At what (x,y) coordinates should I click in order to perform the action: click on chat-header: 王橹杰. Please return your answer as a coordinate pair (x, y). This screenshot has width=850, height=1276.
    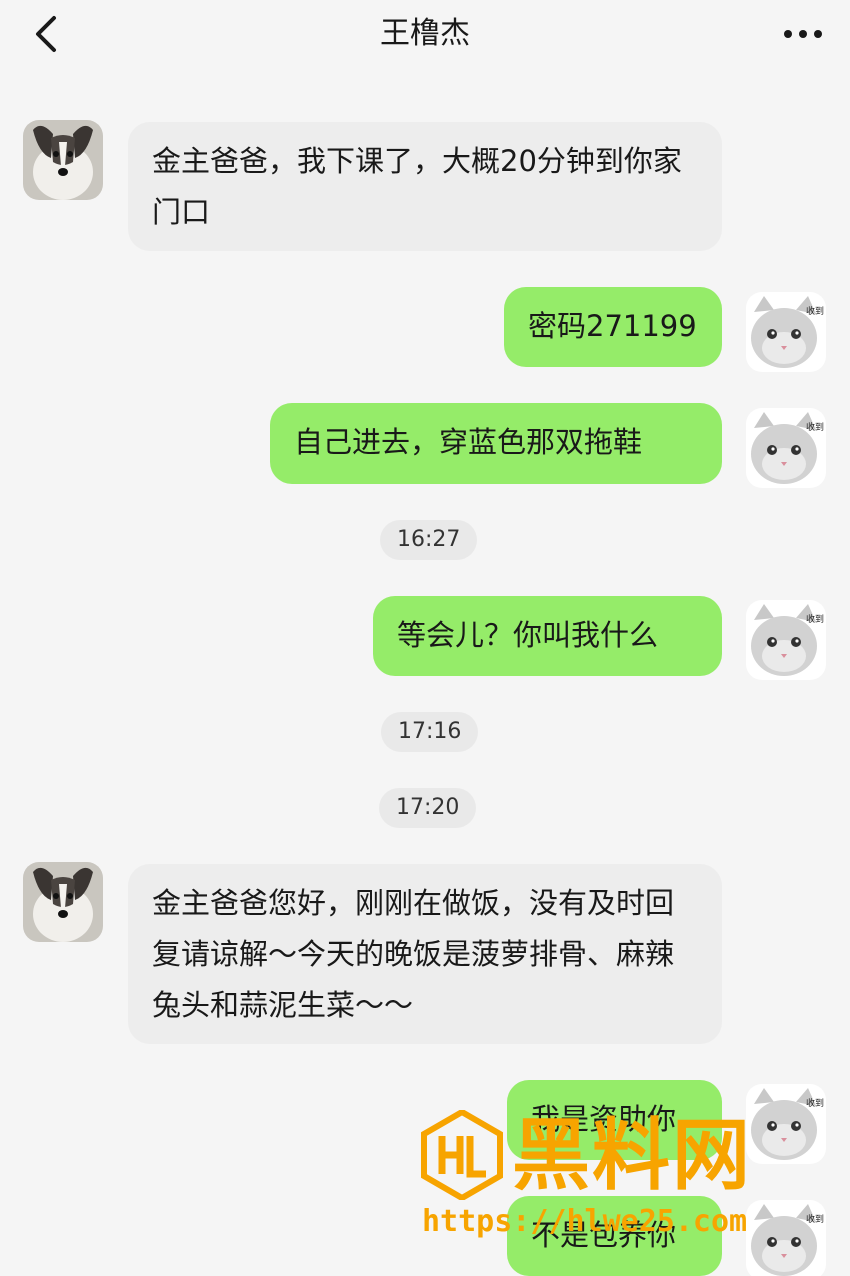
    Looking at the image, I should click on (425, 35).